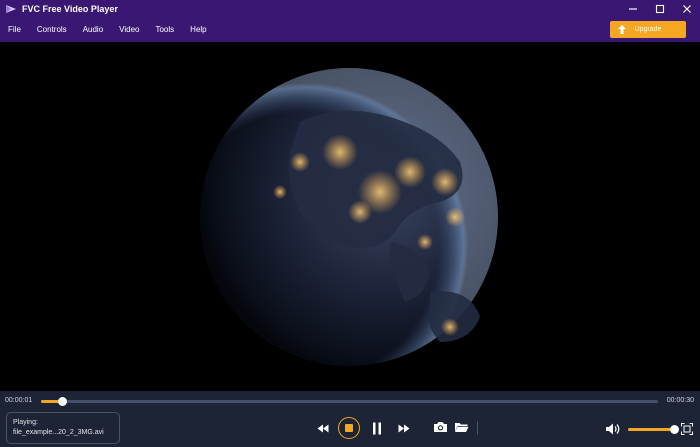 Image resolution: width=700 pixels, height=447 pixels. What do you see at coordinates (164, 30) in the screenshot?
I see `menu-tools: Tools` at bounding box center [164, 30].